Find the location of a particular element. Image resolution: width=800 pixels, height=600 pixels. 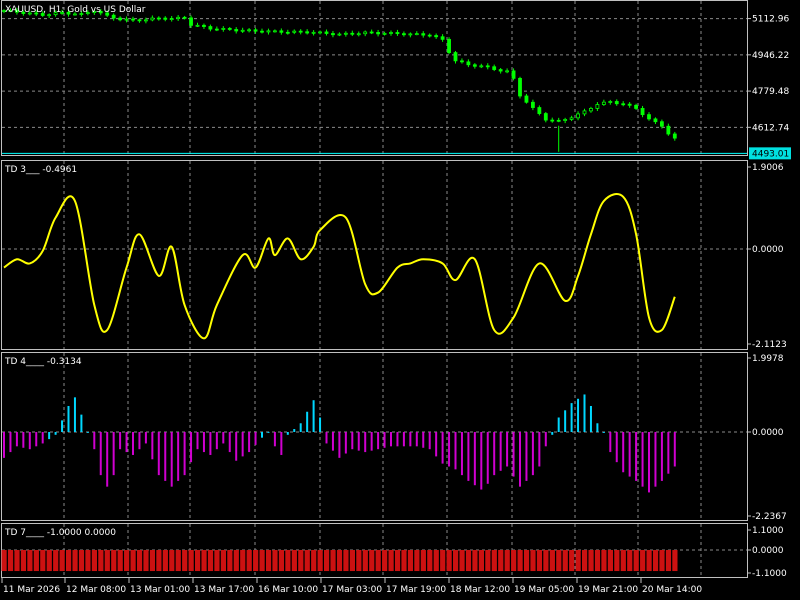

y-tick-label: 1.1000 is located at coordinates (768, 531).